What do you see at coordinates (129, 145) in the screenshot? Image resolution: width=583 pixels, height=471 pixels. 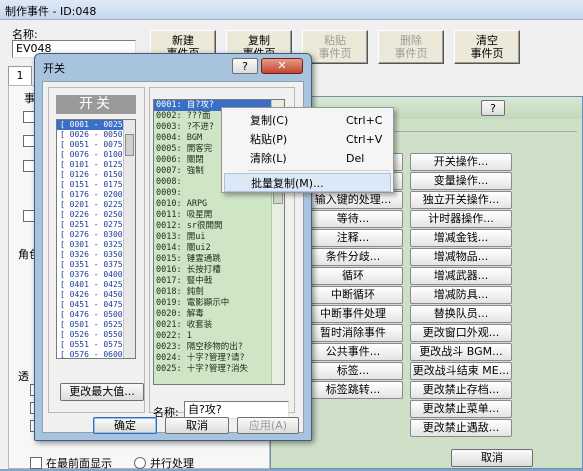 I see `group-list-scroll-thumb` at bounding box center [129, 145].